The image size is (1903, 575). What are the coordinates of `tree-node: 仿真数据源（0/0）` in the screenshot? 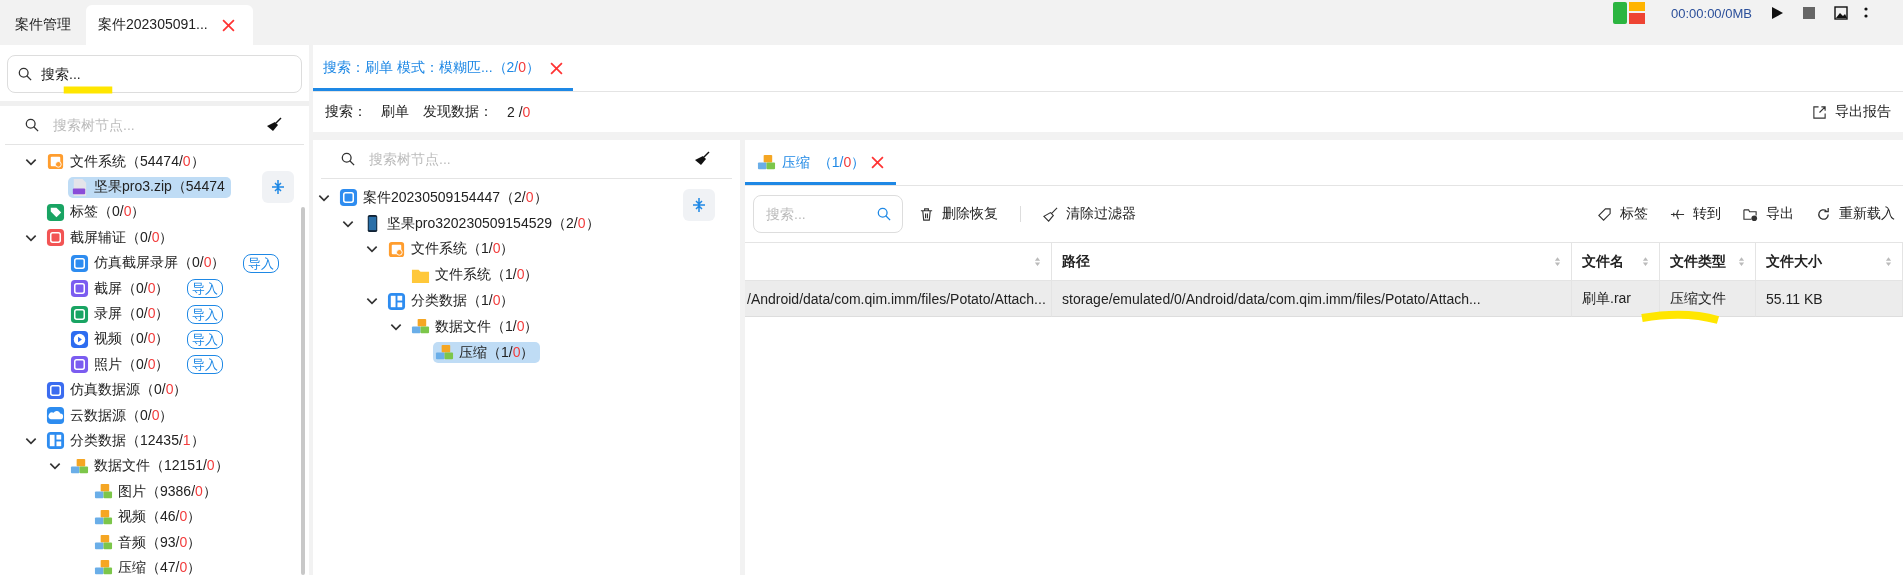 It's located at (119, 390).